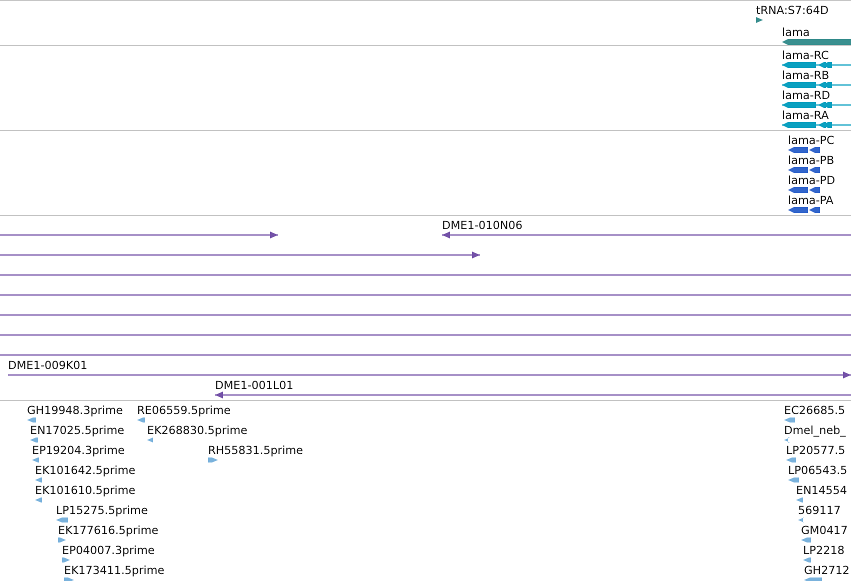 Image resolution: width=851 pixels, height=581 pixels. What do you see at coordinates (811, 140) in the screenshot?
I see `feature-label: lama-PC` at bounding box center [811, 140].